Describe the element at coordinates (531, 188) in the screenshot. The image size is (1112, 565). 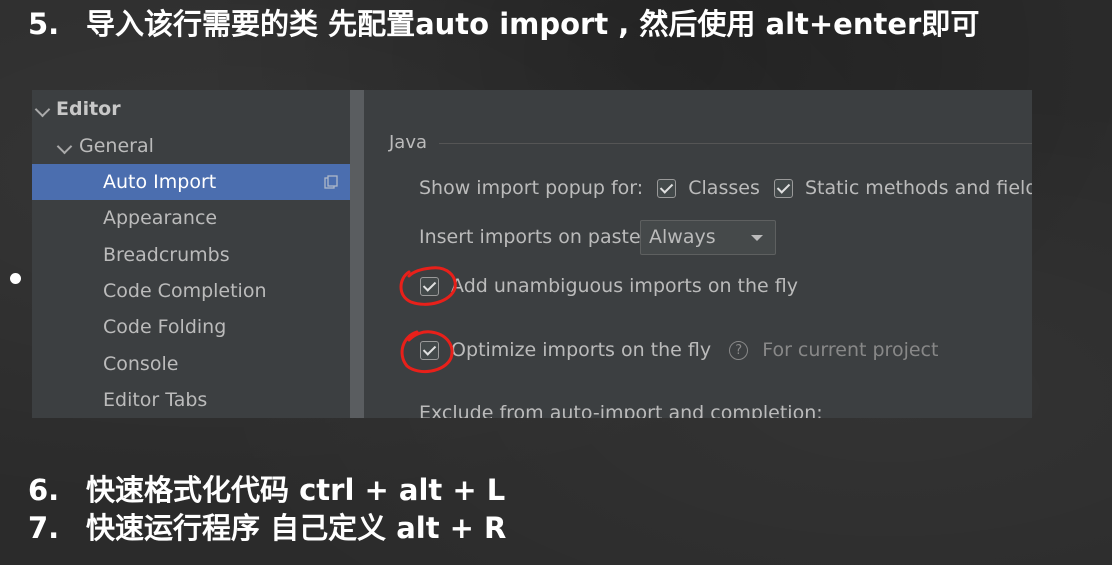
I see `import-popup-label: Show import popup for:` at that location.